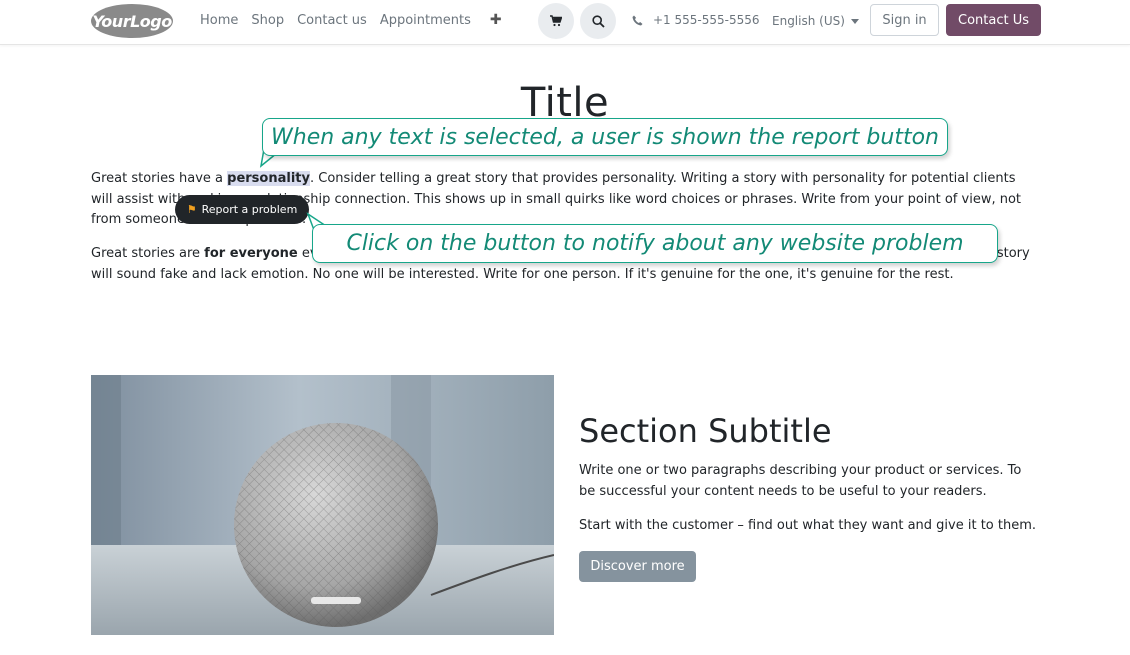 Image resolution: width=1130 pixels, height=655 pixels. Describe the element at coordinates (425, 20) in the screenshot. I see `nav-appointments: Appointments` at that location.